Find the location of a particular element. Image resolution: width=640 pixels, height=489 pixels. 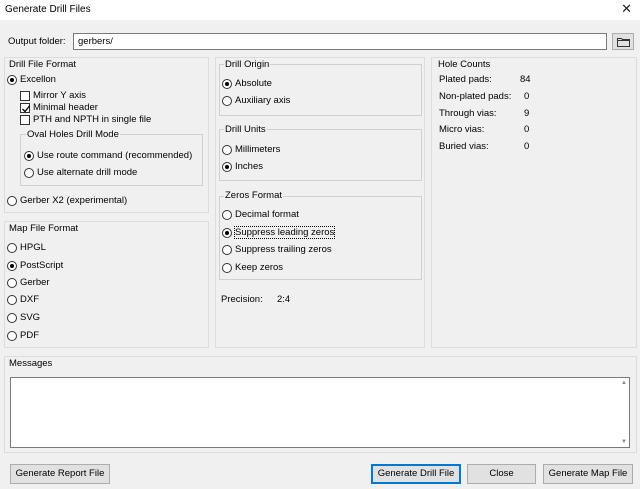

zeros-suppress-trailing-radio: Suppress trailing zeros is located at coordinates (277, 249).